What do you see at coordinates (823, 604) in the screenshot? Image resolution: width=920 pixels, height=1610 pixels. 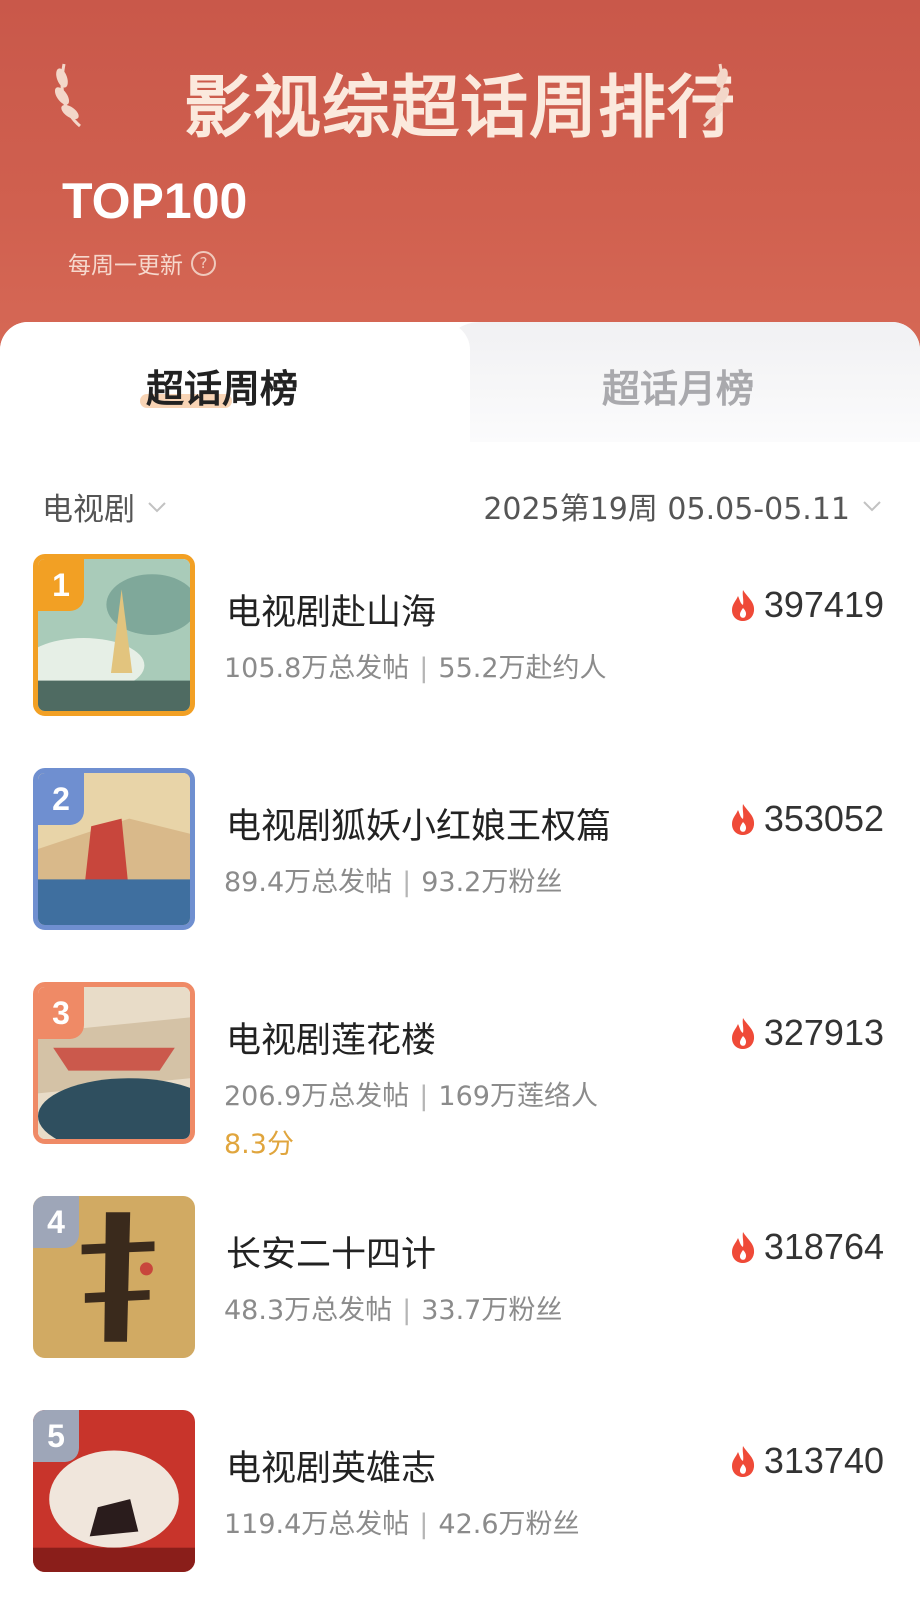 I see `heat-value: 397419` at bounding box center [823, 604].